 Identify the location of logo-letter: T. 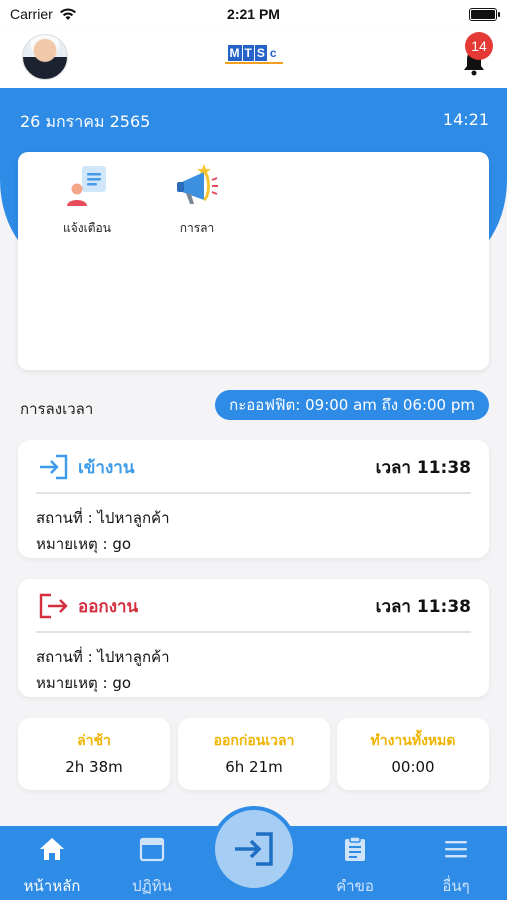
(248, 53).